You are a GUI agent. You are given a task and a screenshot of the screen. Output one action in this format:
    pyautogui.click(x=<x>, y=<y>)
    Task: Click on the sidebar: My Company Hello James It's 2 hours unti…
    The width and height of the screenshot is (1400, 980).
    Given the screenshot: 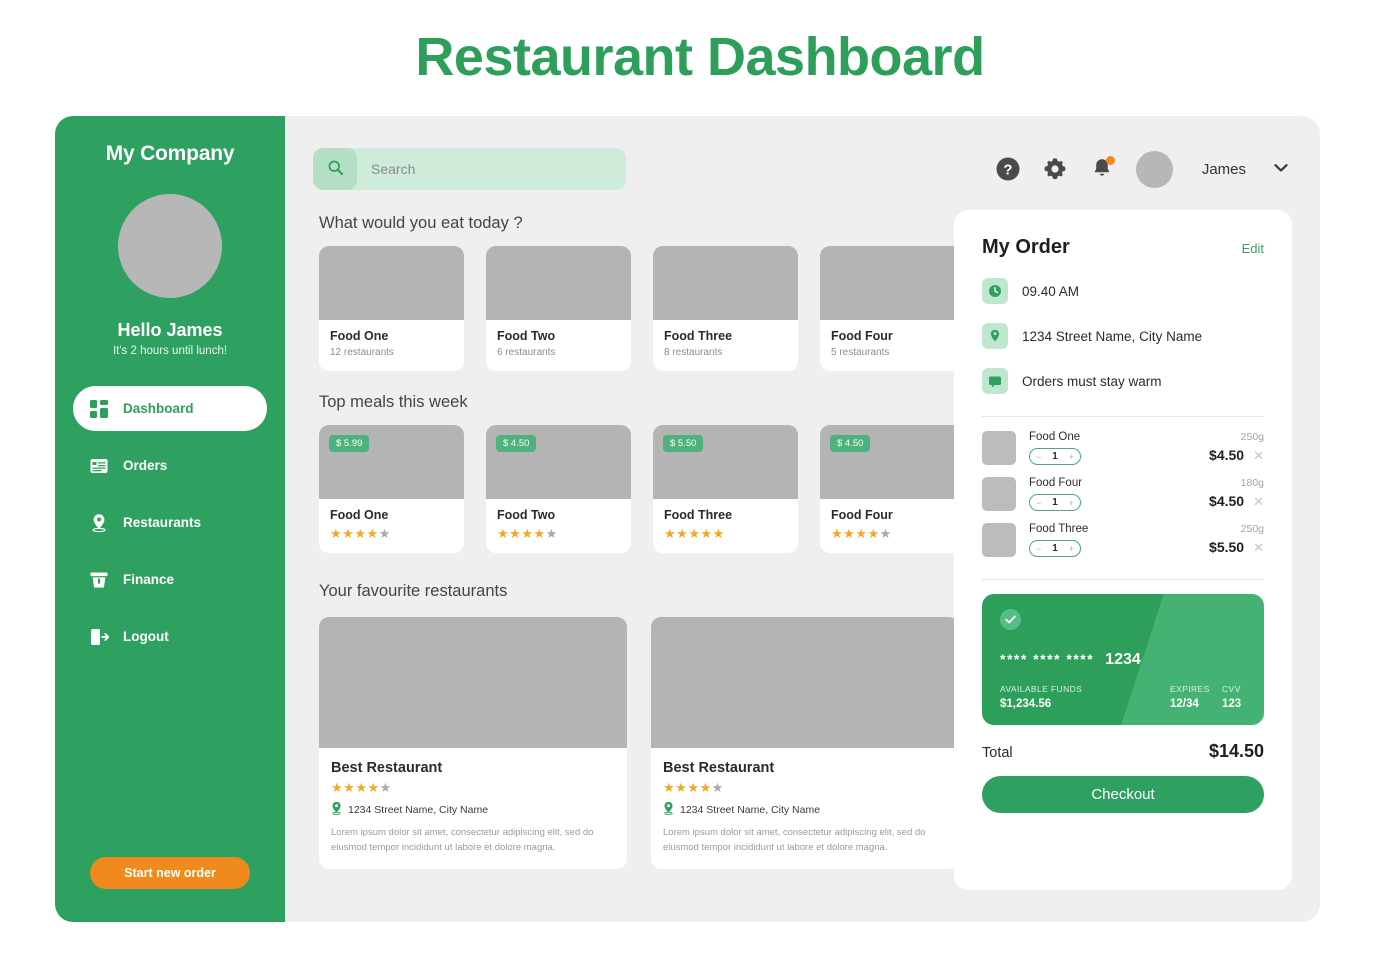 What is the action you would take?
    pyautogui.click(x=170, y=519)
    